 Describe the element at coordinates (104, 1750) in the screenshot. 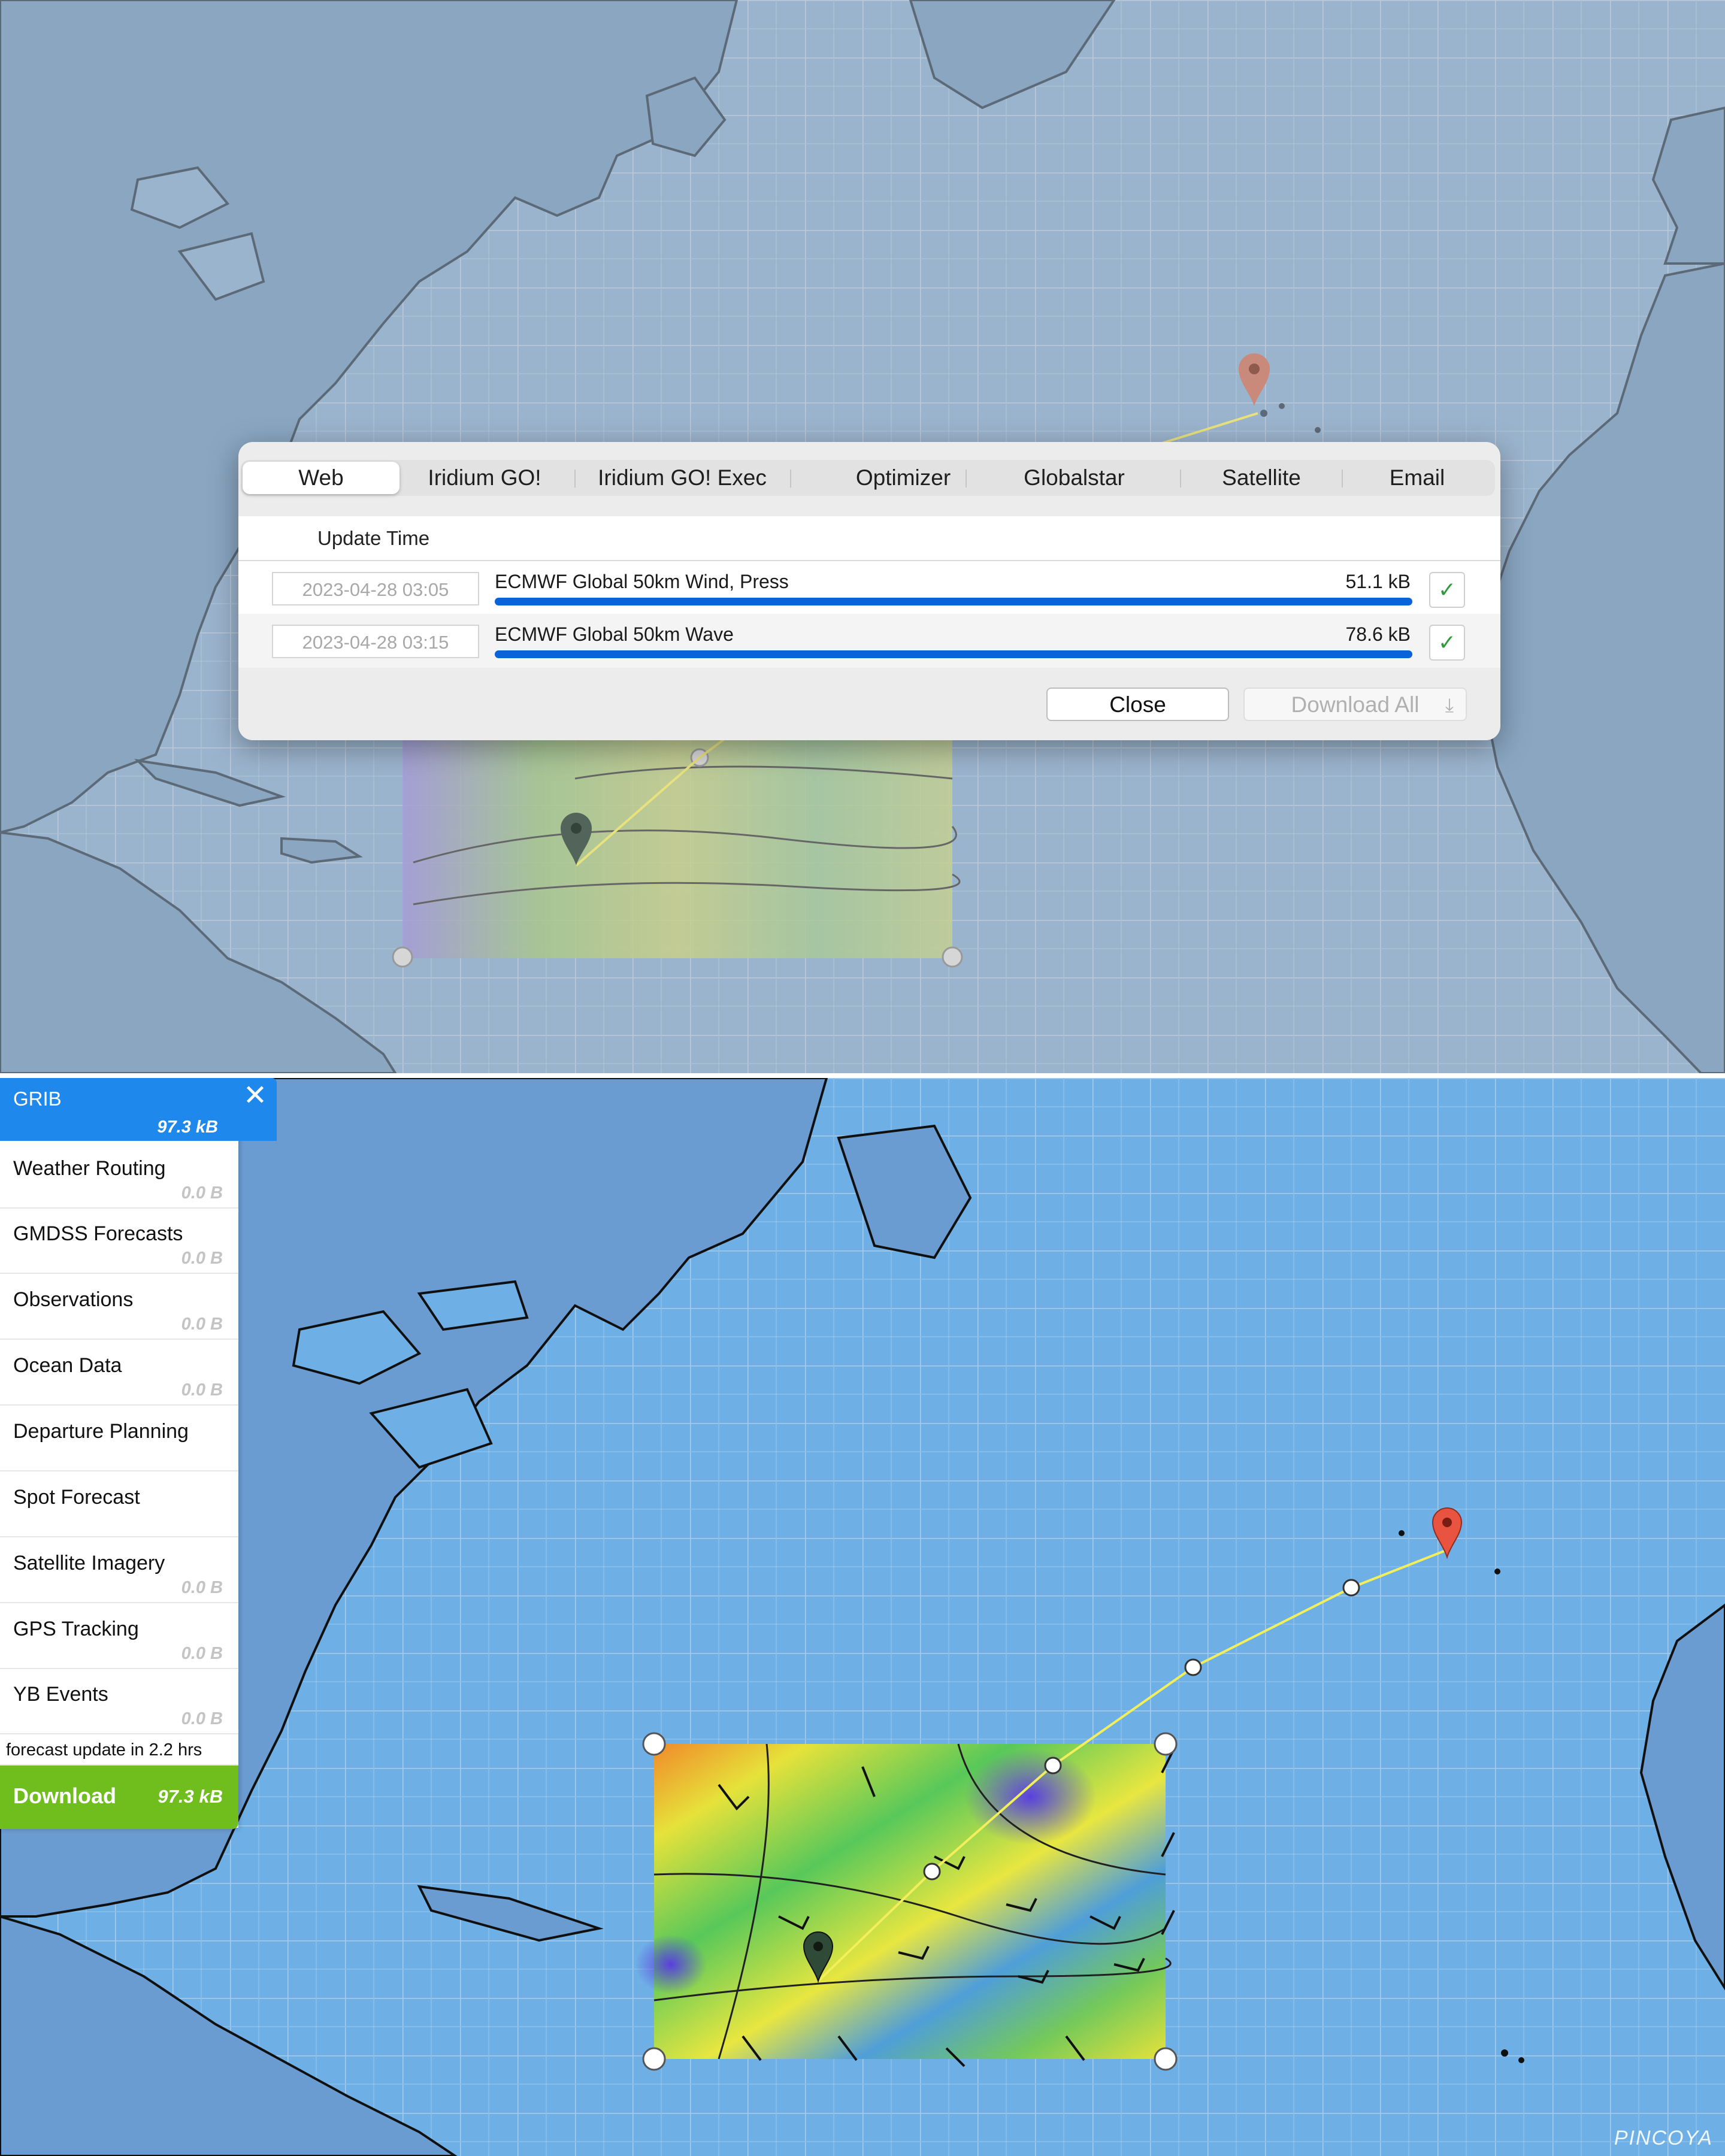

I see `forecast-update-text: forecast update in 2.2 hrs` at that location.